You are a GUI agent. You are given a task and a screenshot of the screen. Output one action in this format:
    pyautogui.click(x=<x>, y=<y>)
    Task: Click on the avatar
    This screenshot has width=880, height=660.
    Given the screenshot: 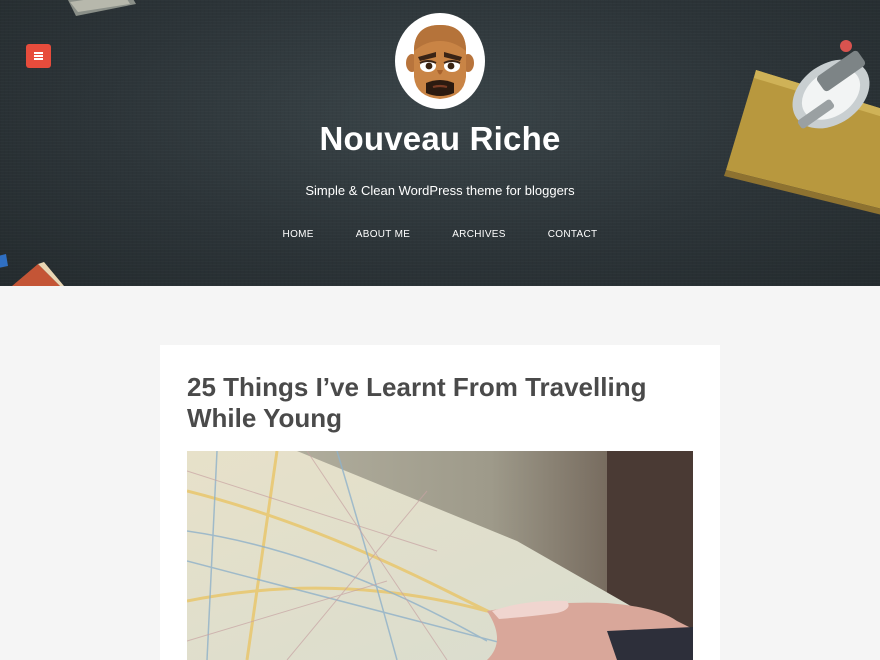 What is the action you would take?
    pyautogui.click(x=440, y=61)
    